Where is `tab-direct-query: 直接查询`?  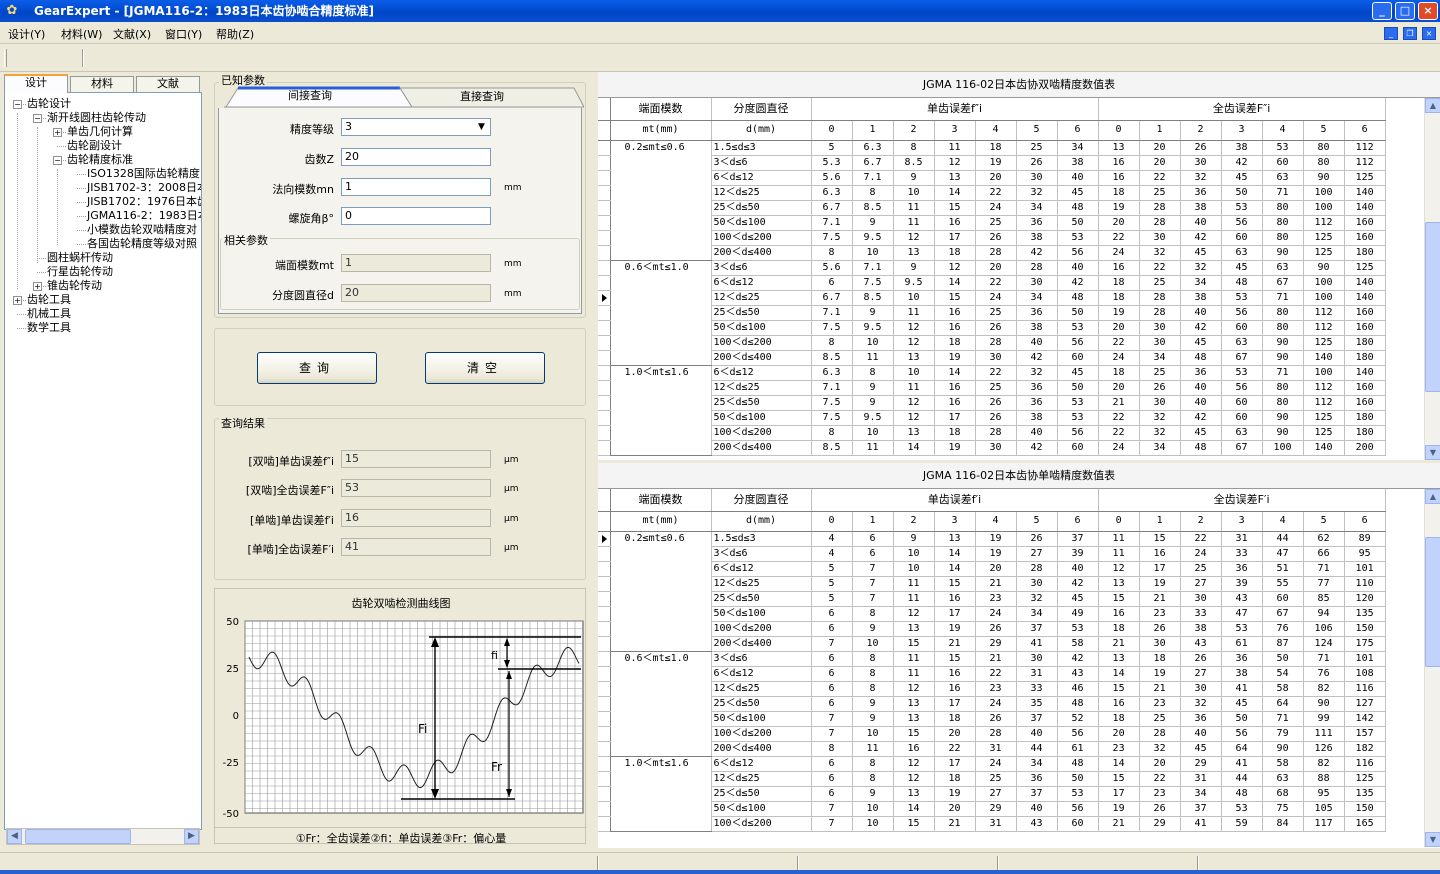
tab-direct-query: 直接查询 is located at coordinates (482, 98).